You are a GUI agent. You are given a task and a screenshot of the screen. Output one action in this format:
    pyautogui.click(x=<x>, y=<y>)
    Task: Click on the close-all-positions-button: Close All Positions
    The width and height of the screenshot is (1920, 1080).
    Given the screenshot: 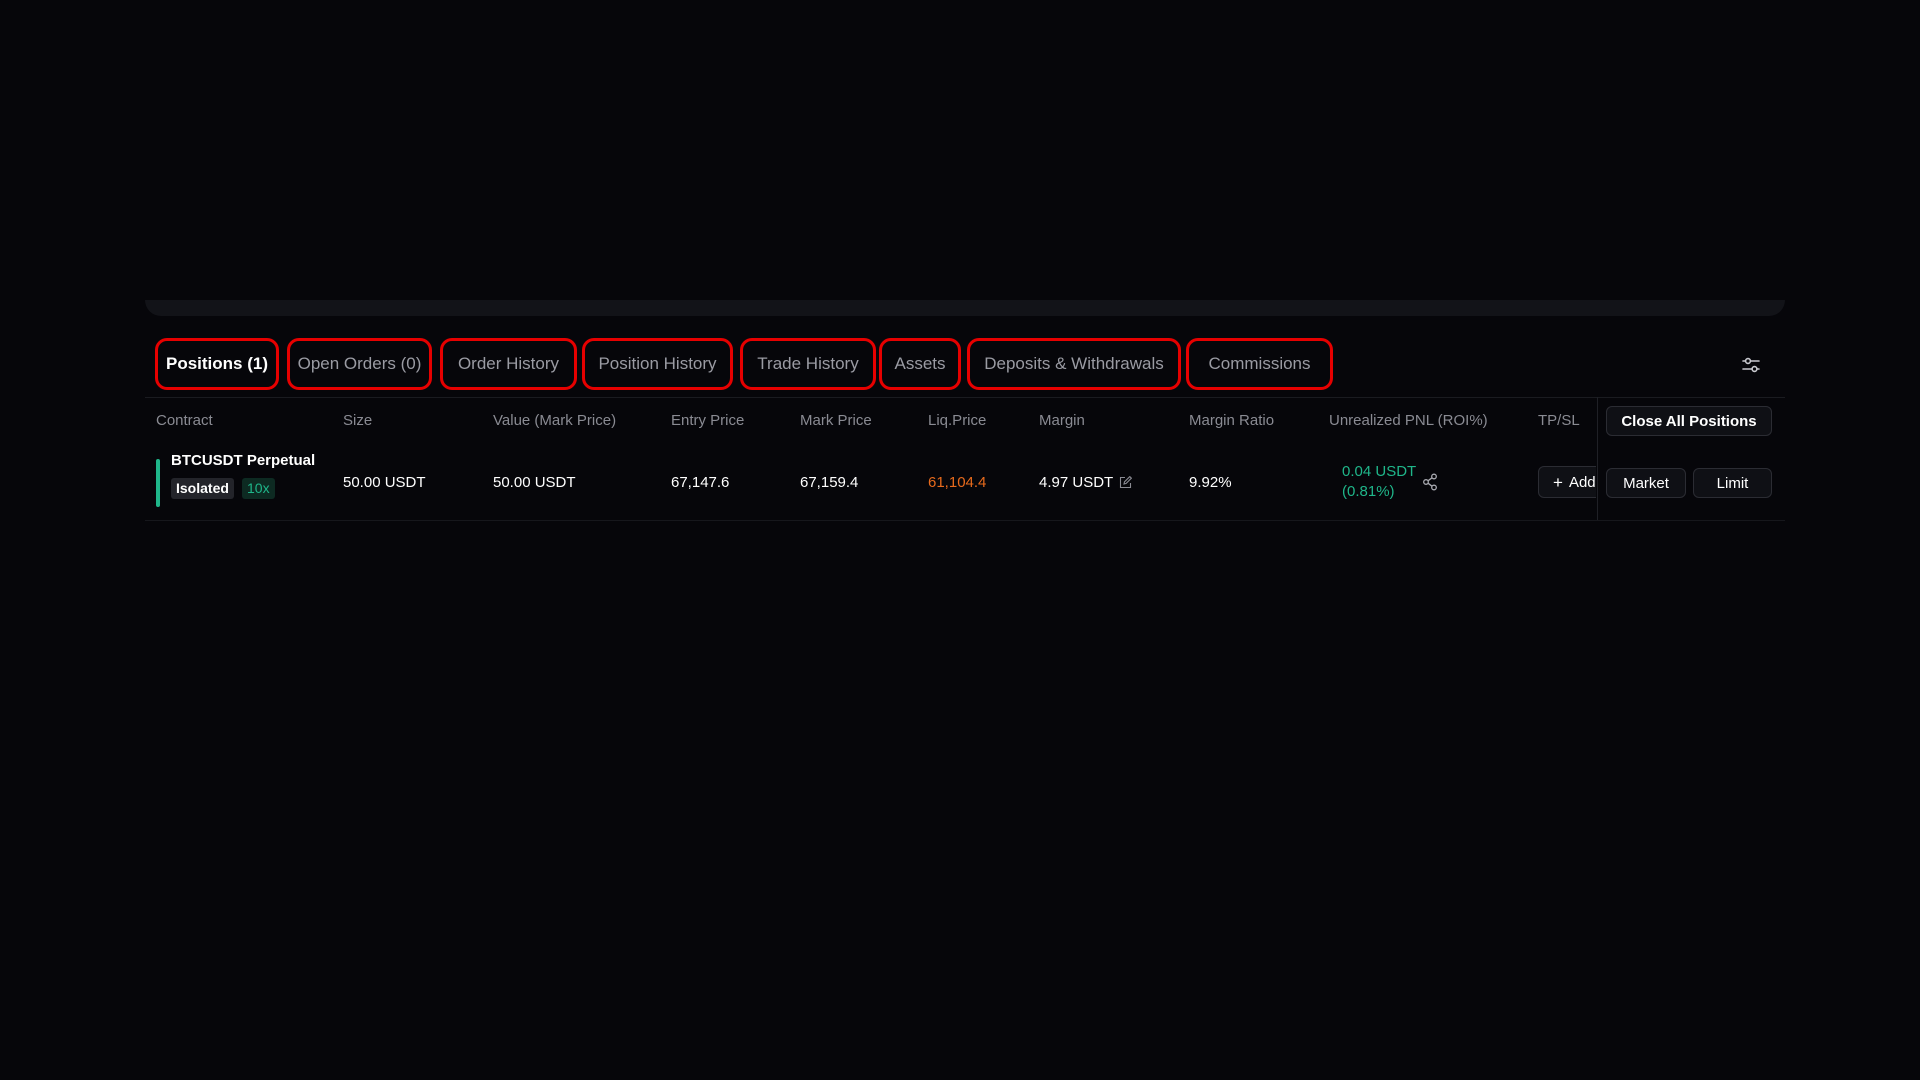 What is the action you would take?
    pyautogui.click(x=1689, y=421)
    